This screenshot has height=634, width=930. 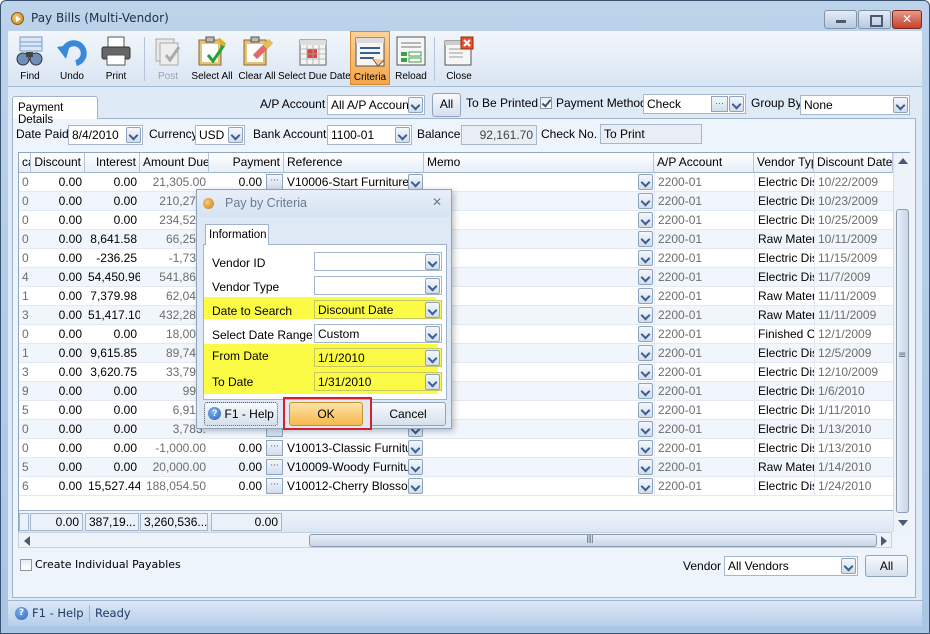 What do you see at coordinates (459, 58) in the screenshot?
I see `close-button: Close` at bounding box center [459, 58].